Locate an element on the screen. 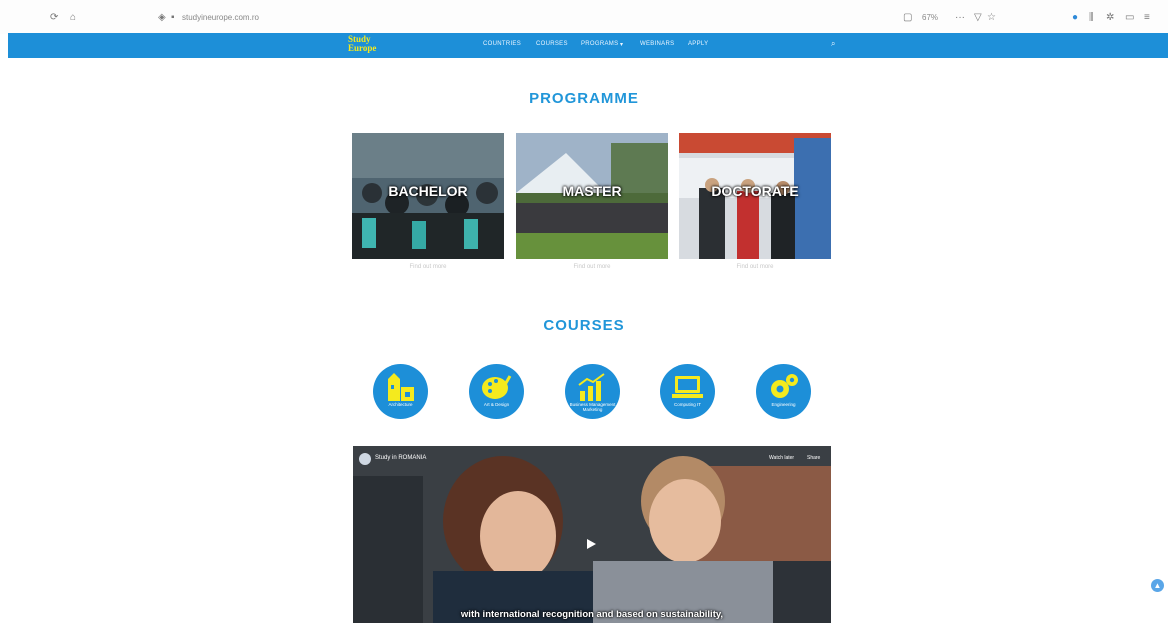  reader-view-icon: ▢ is located at coordinates (907, 17).